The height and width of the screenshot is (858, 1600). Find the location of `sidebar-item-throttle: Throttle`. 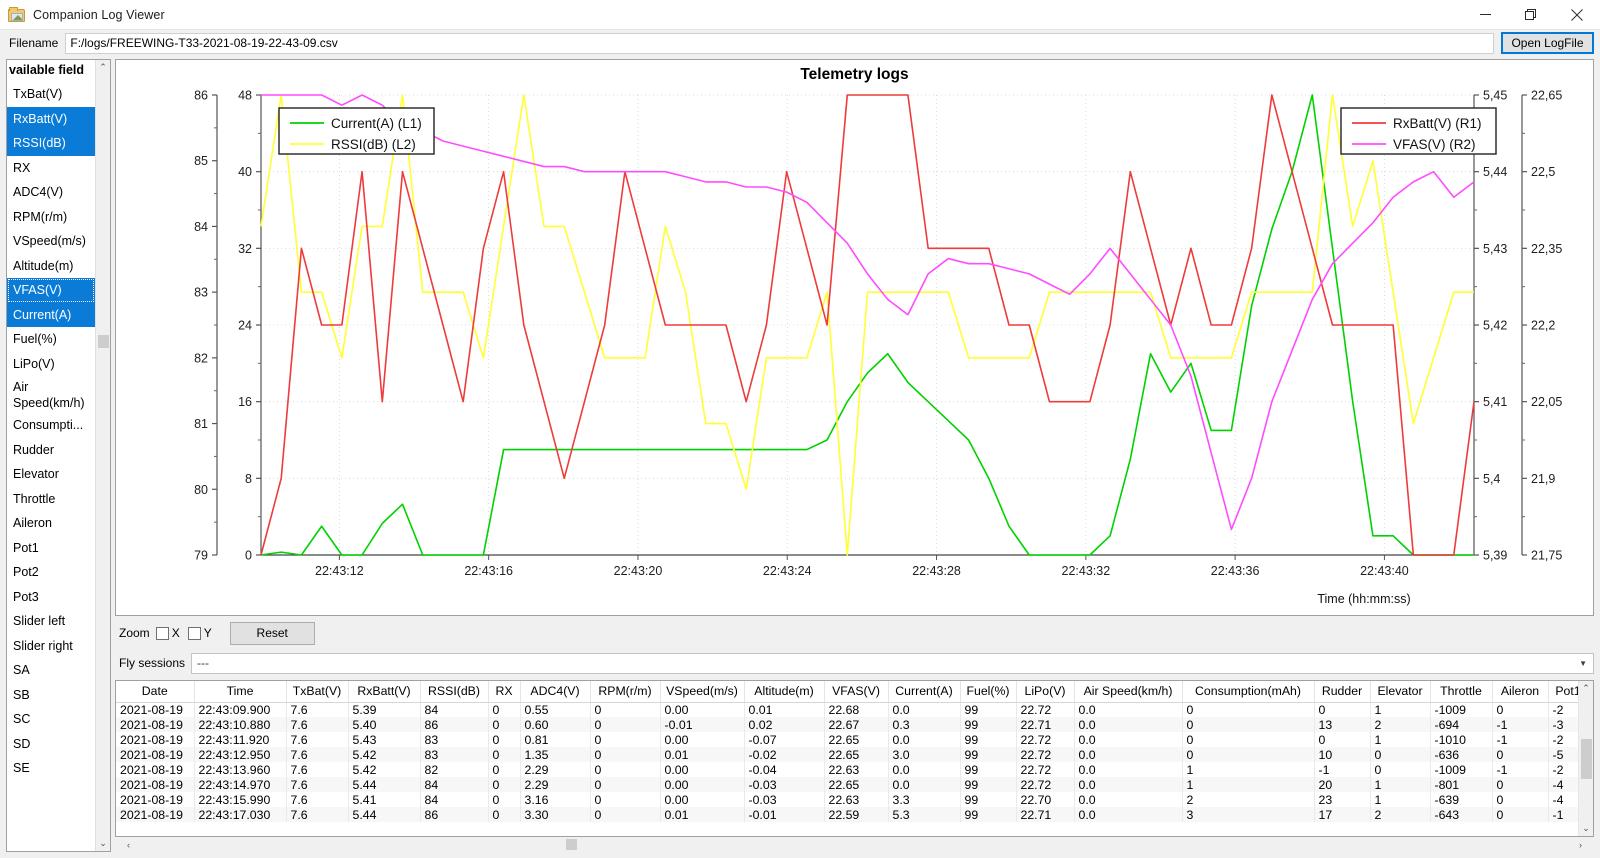

sidebar-item-throttle: Throttle is located at coordinates (51, 499).